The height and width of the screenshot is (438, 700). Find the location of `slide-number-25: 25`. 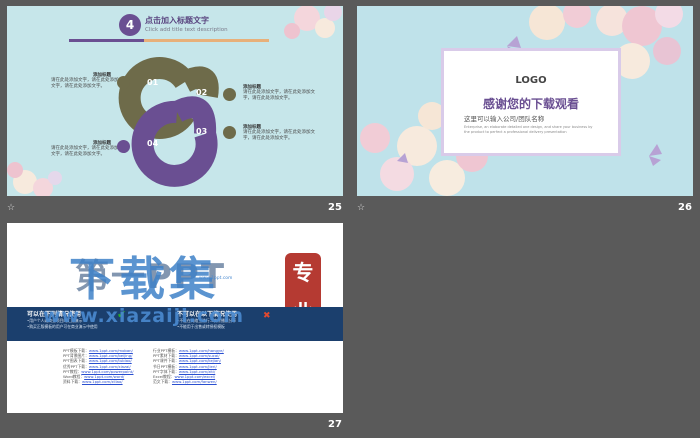

slide-number-25: 25 is located at coordinates (335, 207).